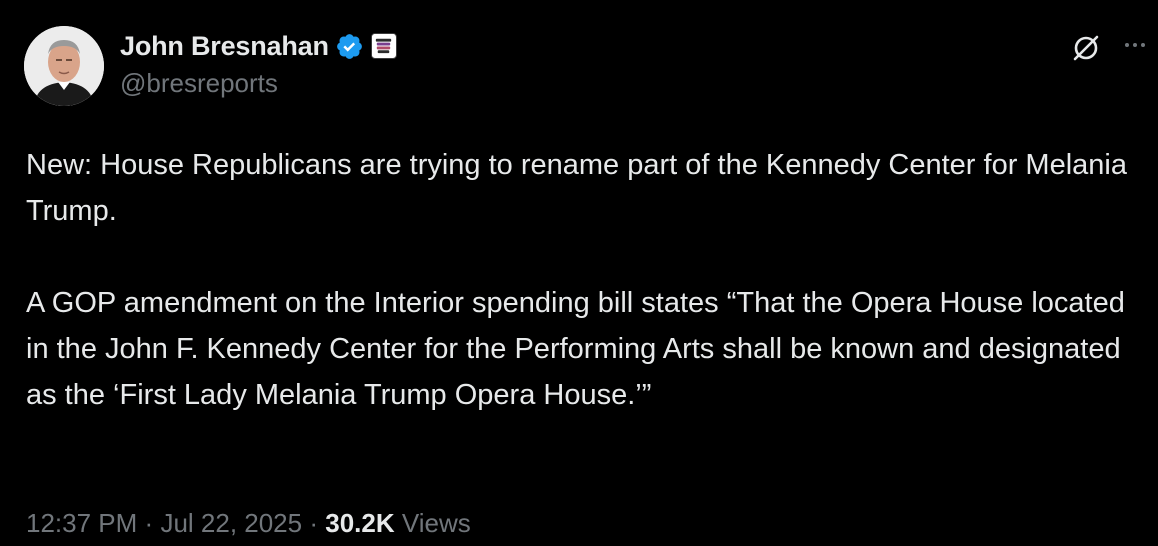 This screenshot has height=546, width=1158. What do you see at coordinates (81, 523) in the screenshot?
I see `tweet-time: 12:37 PM` at bounding box center [81, 523].